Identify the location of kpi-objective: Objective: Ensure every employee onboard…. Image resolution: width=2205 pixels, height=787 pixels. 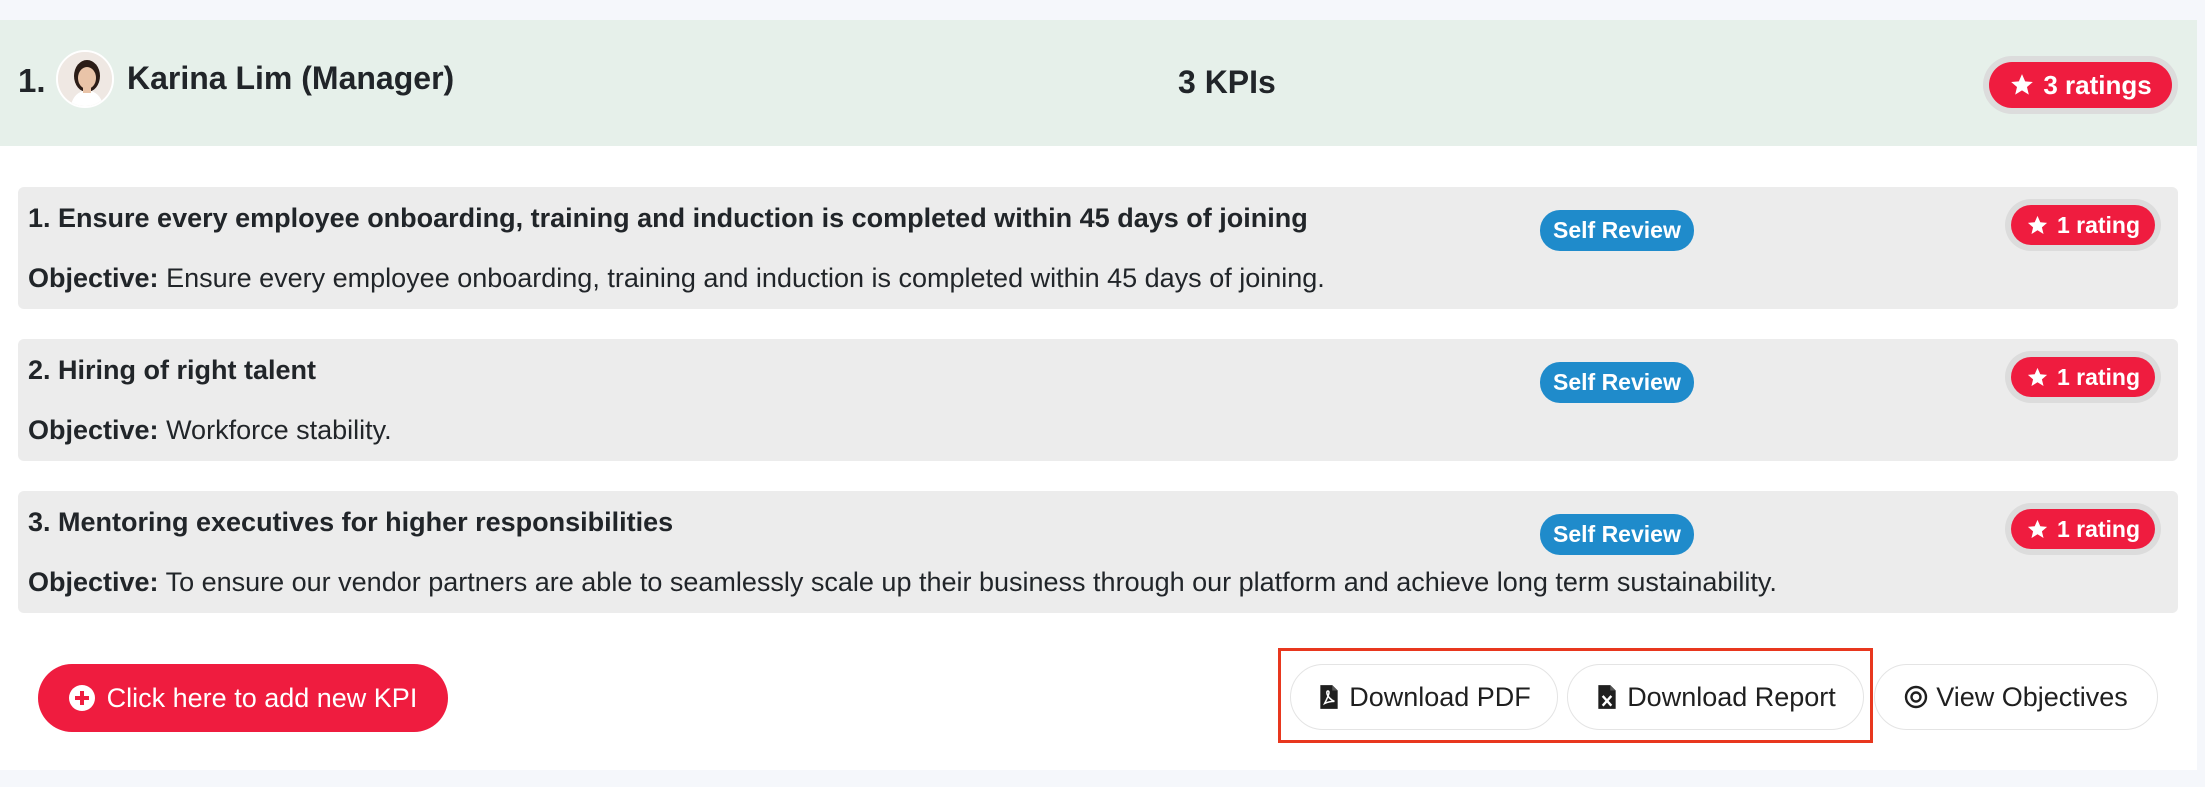
(676, 278).